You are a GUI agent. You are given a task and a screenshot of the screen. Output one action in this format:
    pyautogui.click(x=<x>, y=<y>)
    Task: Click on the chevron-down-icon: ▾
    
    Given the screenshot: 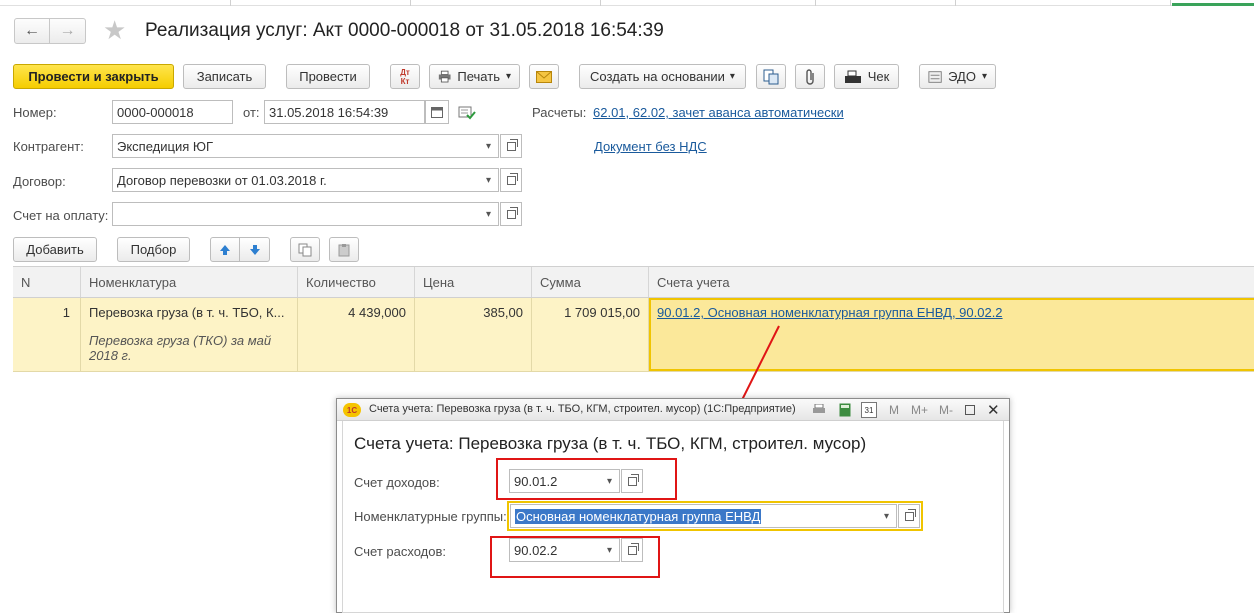 What is the action you would take?
    pyautogui.click(x=886, y=516)
    